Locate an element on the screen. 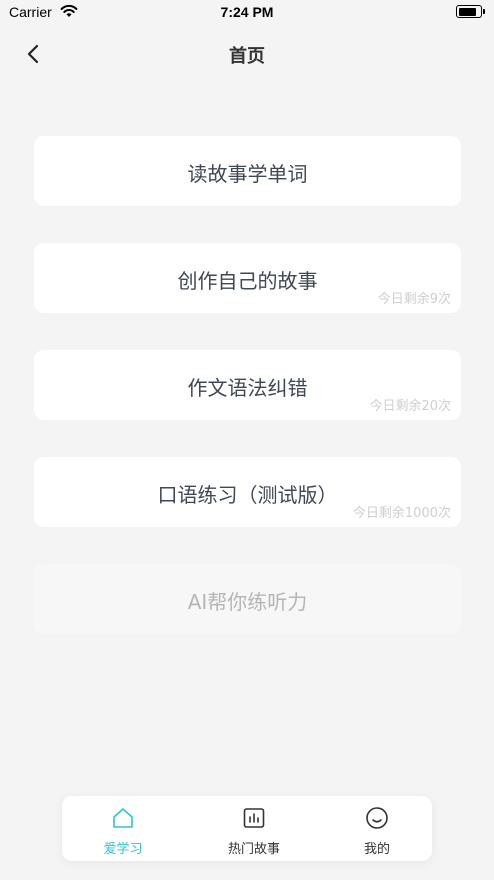  tab-label: 我的 is located at coordinates (376, 849).